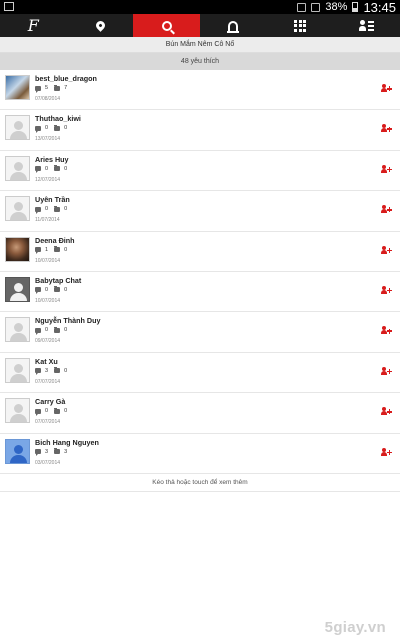 The height and width of the screenshot is (640, 400). Describe the element at coordinates (200, 373) in the screenshot. I see `list-item: Kat Xu 3 0 07/07/2014` at that location.